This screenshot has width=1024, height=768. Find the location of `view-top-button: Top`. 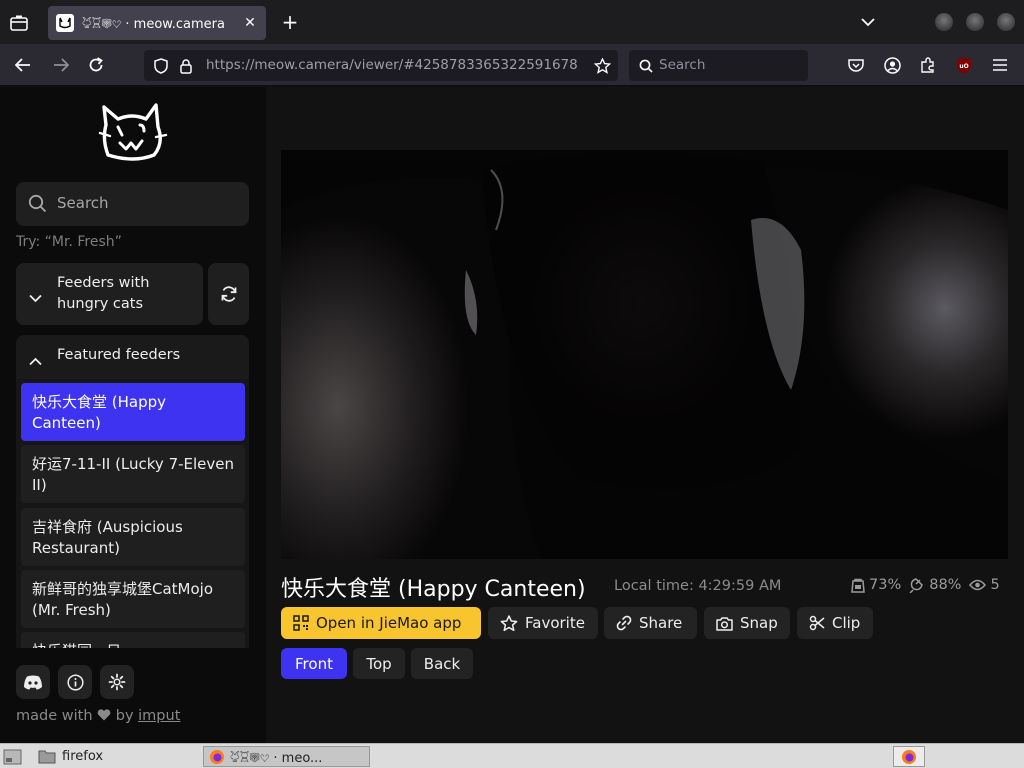

view-top-button: Top is located at coordinates (379, 663).